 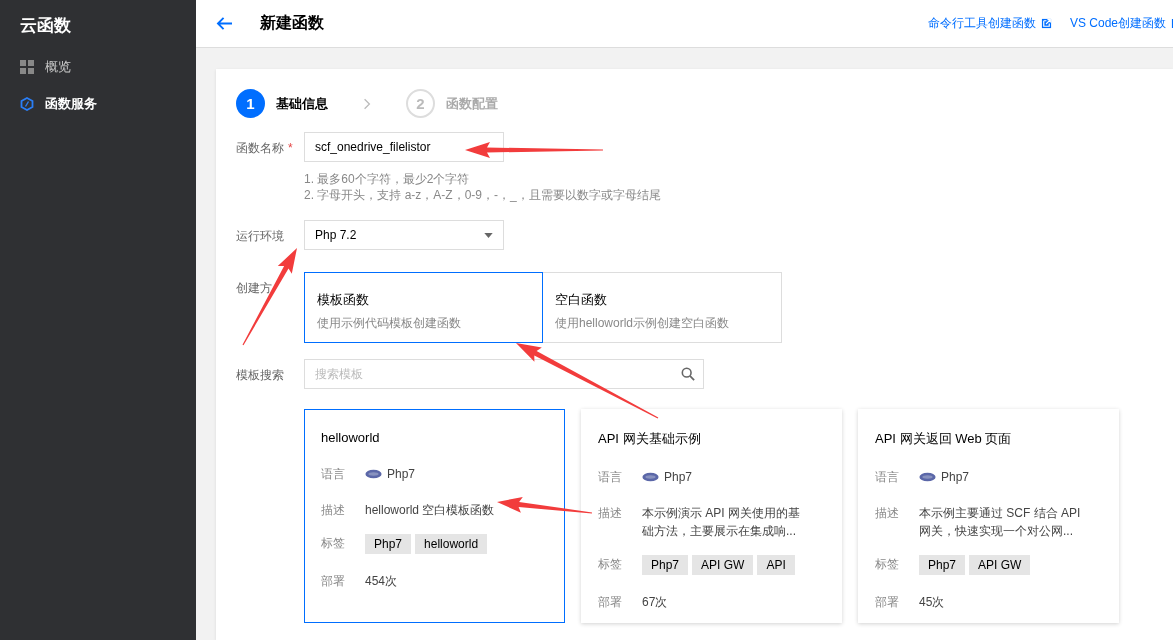 I want to click on chevron-icon, so click(x=367, y=103).